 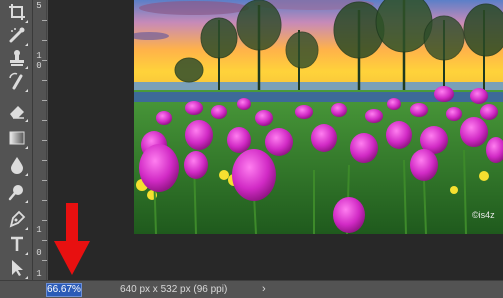 What do you see at coordinates (264, 289) in the screenshot?
I see `chevron-right-icon: ›` at bounding box center [264, 289].